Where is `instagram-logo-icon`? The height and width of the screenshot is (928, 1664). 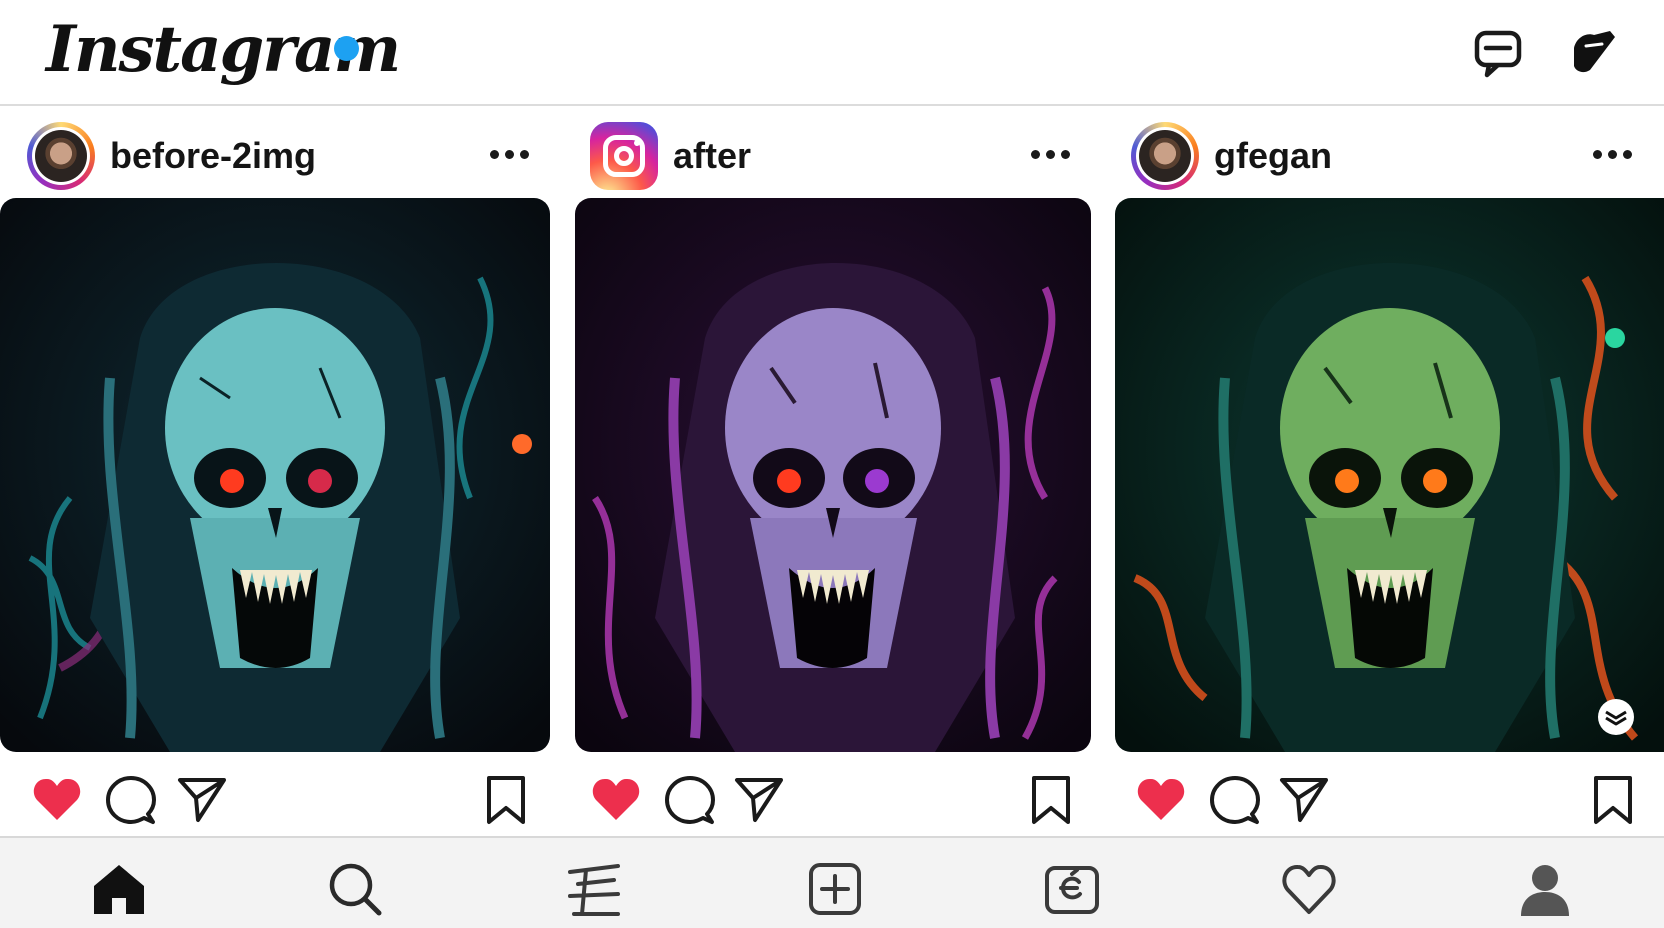
instagram-logo-icon is located at coordinates (624, 156).